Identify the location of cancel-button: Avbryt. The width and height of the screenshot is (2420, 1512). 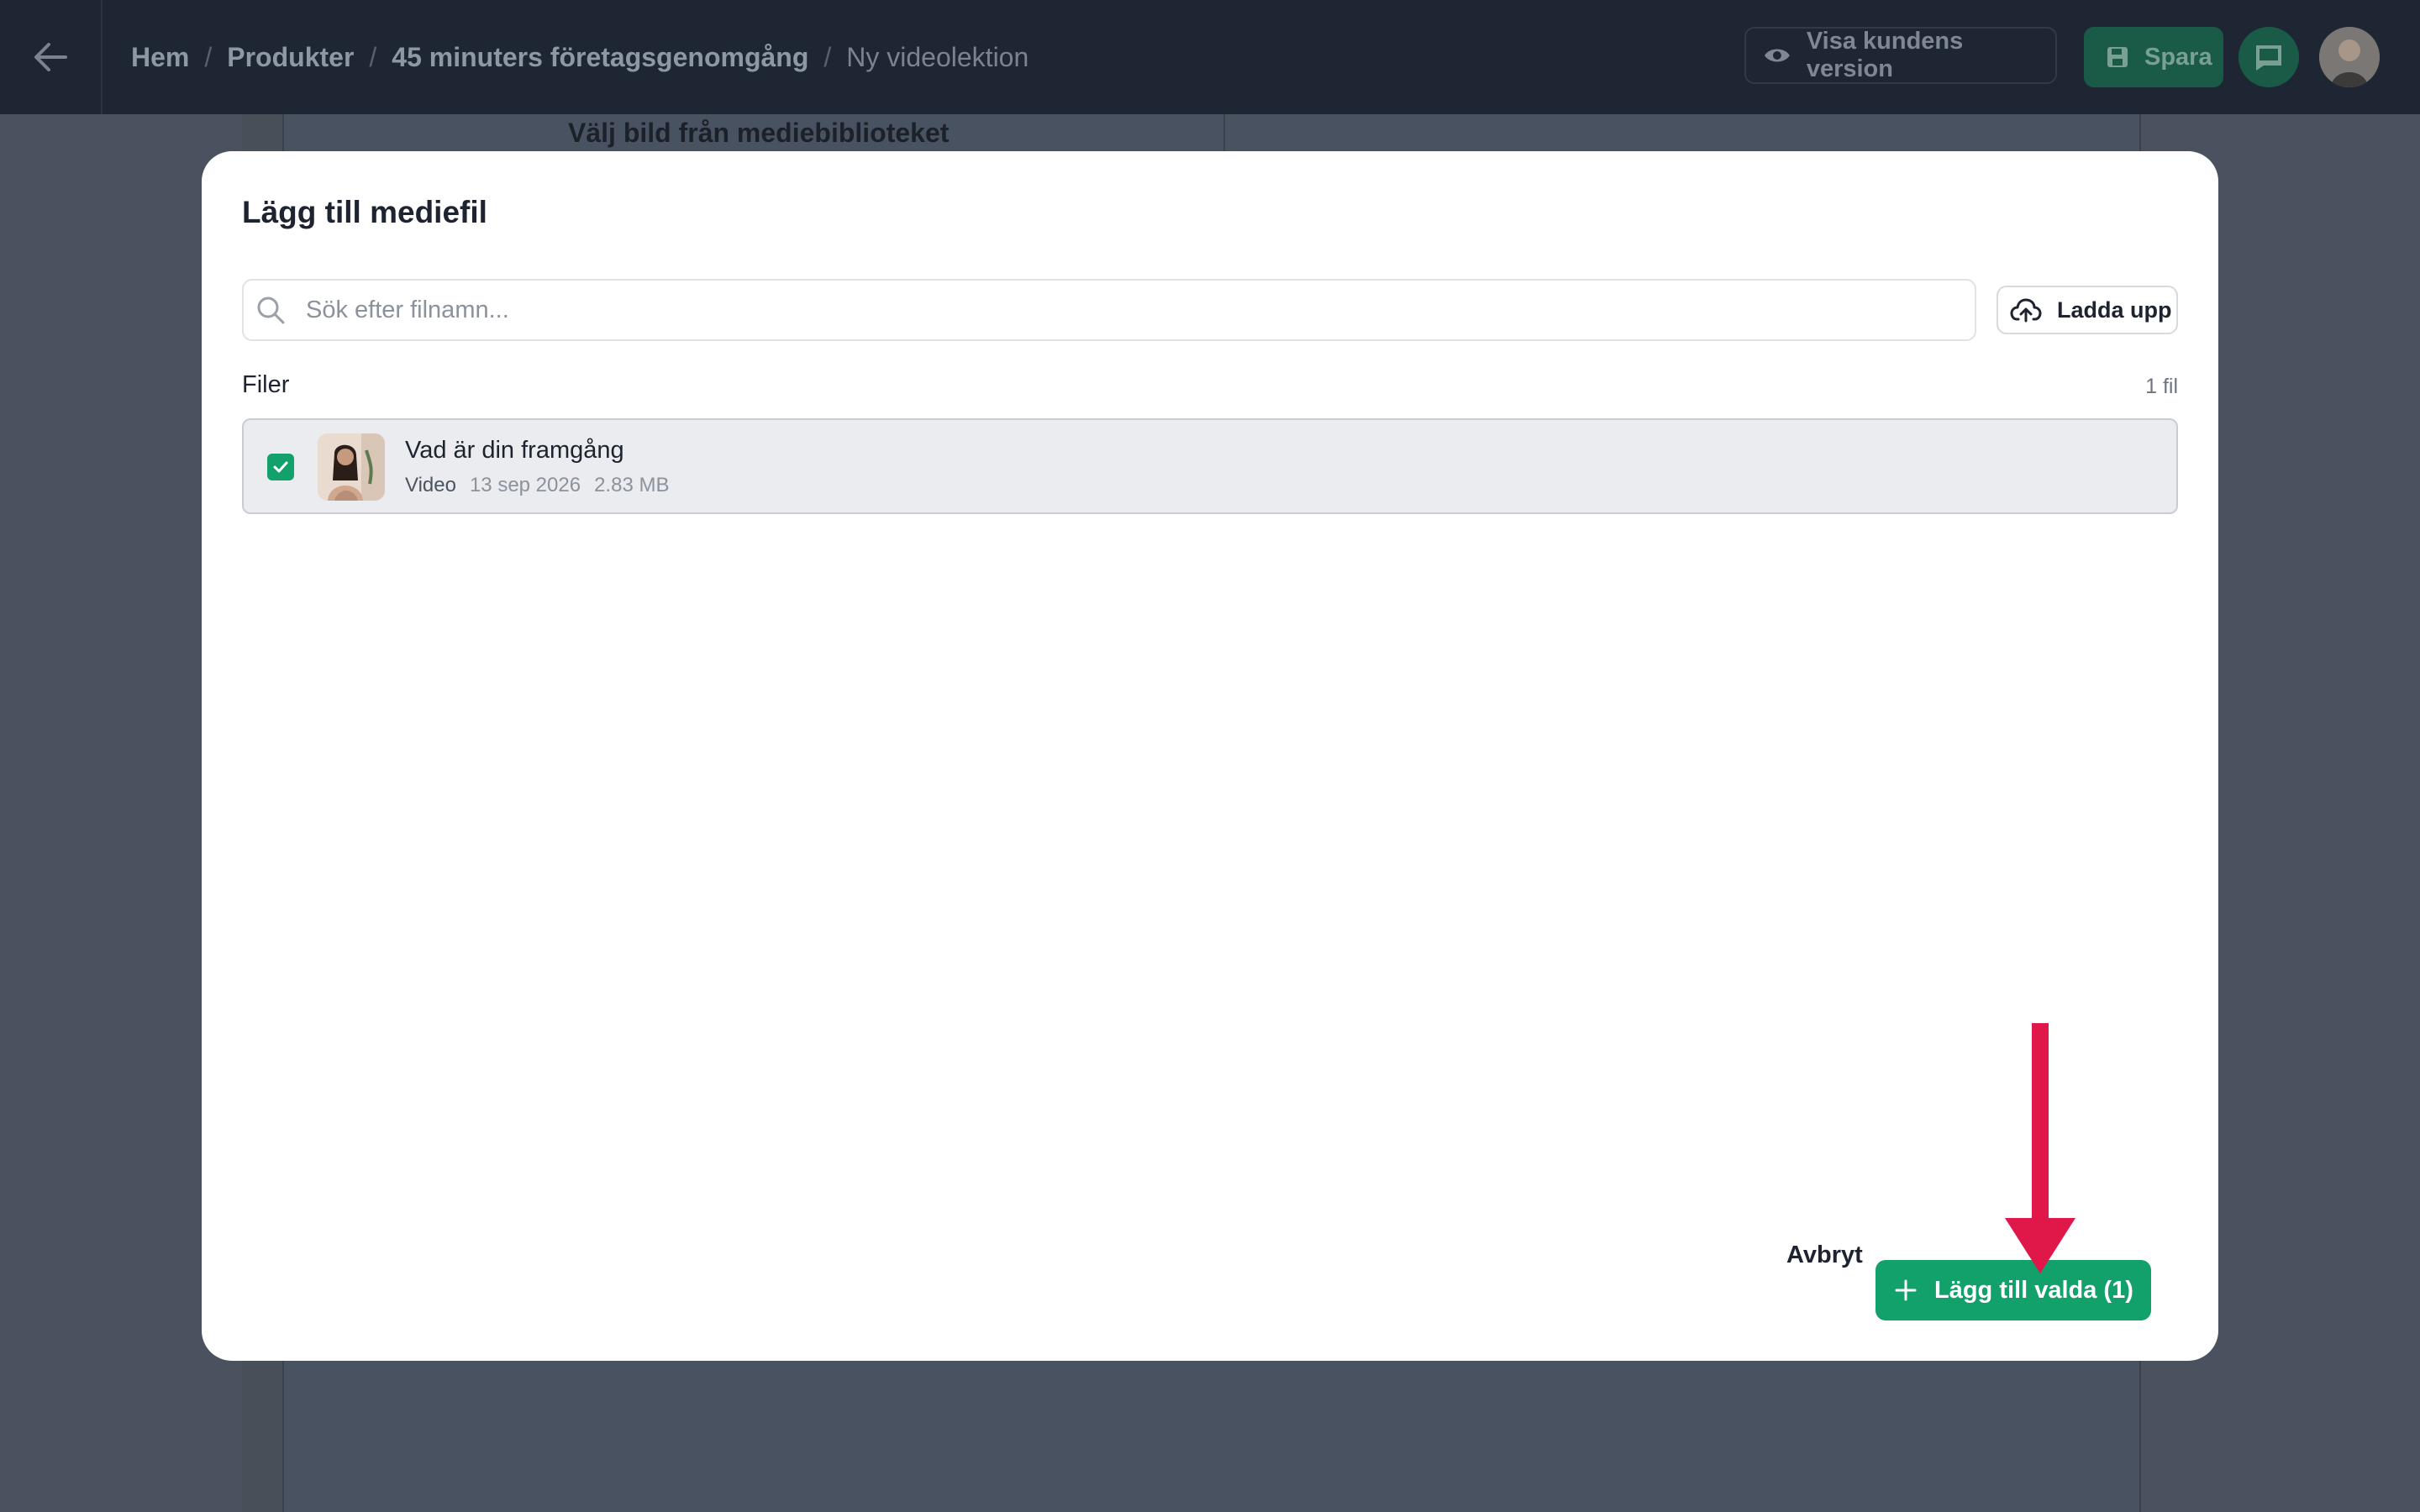
(1824, 1255).